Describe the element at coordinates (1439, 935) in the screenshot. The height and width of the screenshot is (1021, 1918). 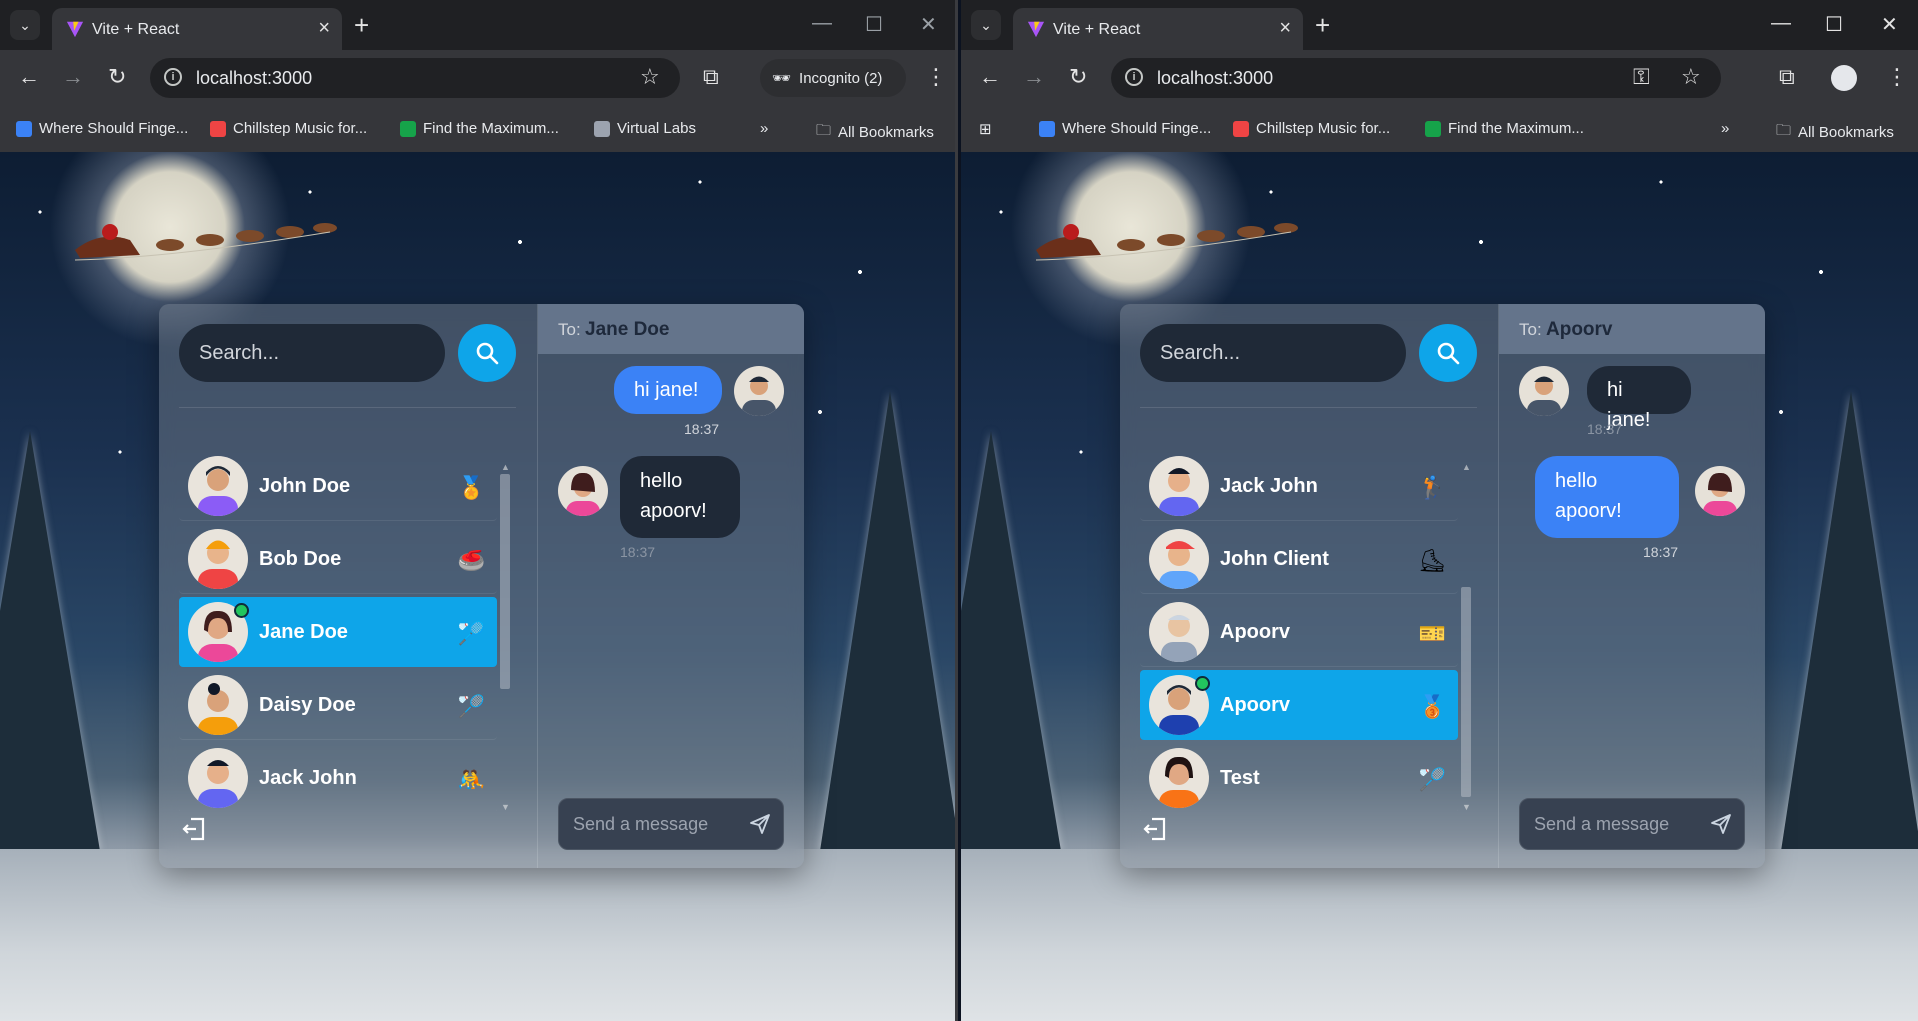
I see `snow-ground` at that location.